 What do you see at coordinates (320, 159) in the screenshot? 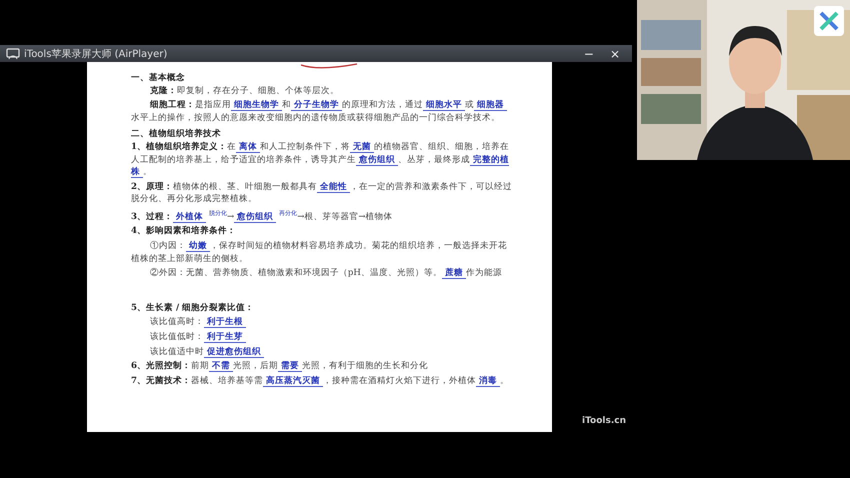
I see `paragraph: 1、植物组织培养定义：在 离体 和人工控制条件下，将 无菌 的植物器官、组织、细胞，培养在人工配制的培养基上，给予适宜的培养条件，诱导其产生 愈伤组织 、丛芽，最终形成 完整的植株 。` at bounding box center [320, 159].